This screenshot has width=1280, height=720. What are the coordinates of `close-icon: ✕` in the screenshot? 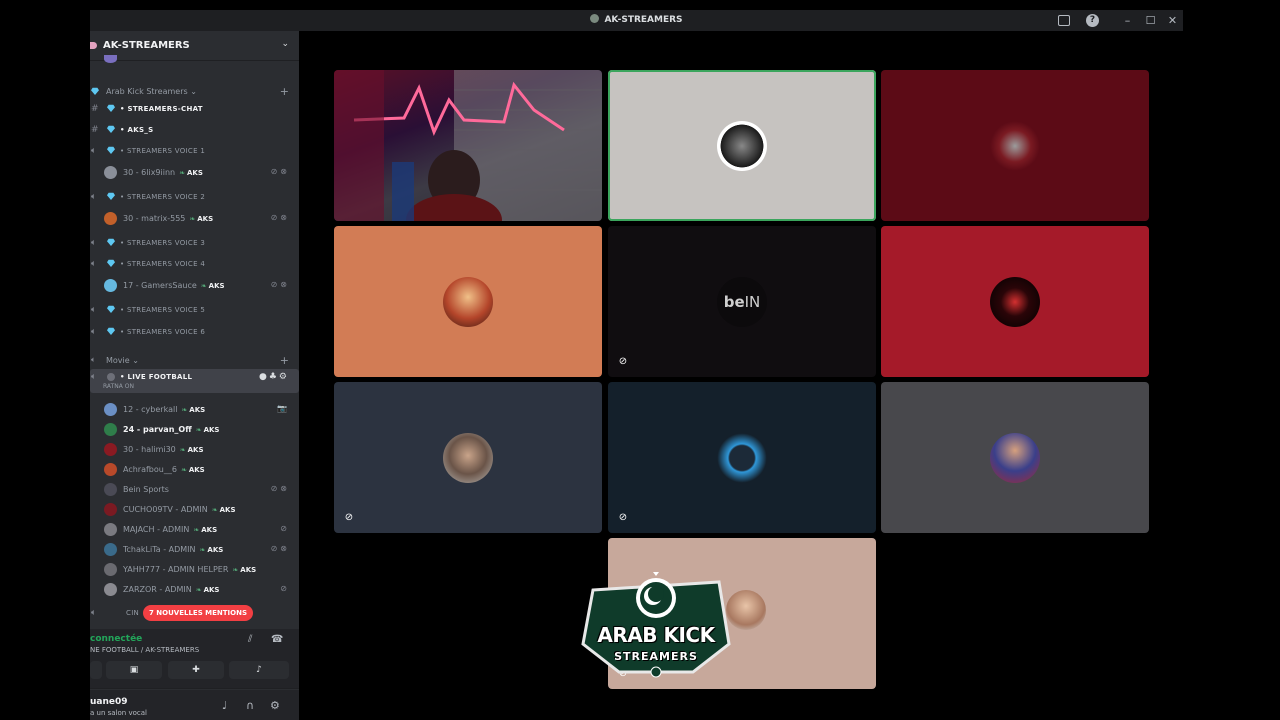 It's located at (1172, 20).